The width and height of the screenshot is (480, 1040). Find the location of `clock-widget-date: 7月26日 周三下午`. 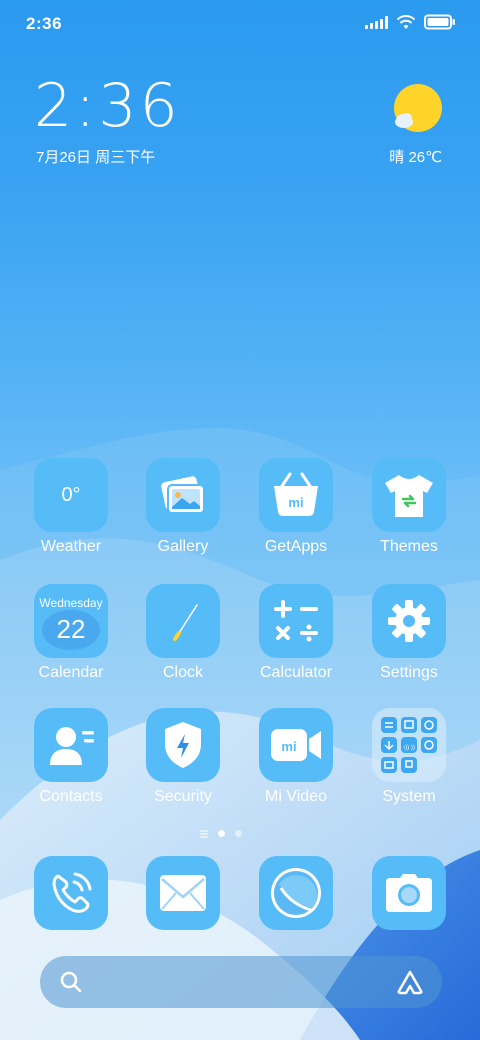

clock-widget-date: 7月26日 周三下午 is located at coordinates (96, 157).